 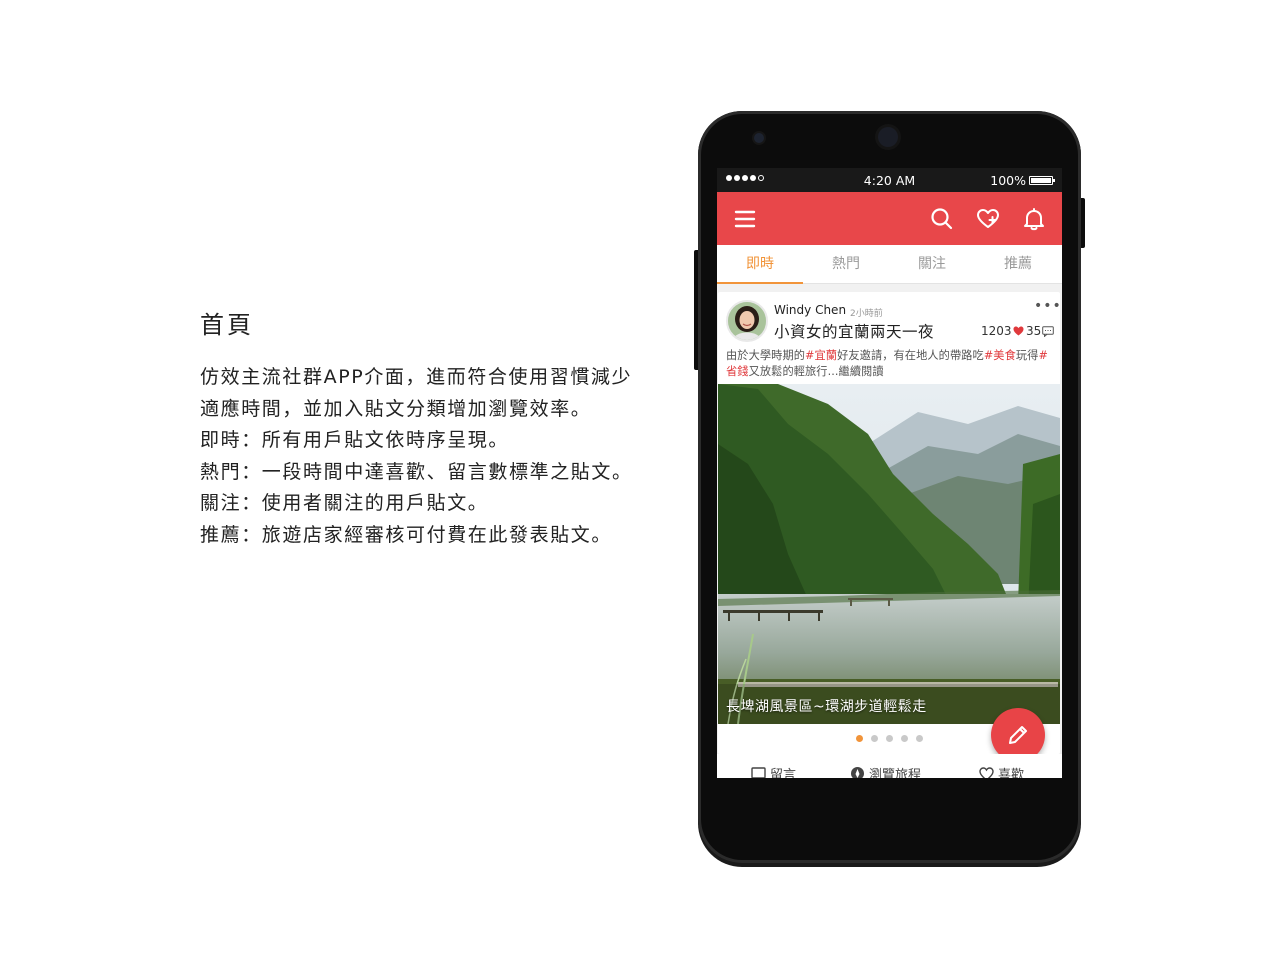 What do you see at coordinates (996, 331) in the screenshot?
I see `like-count-value: 1203` at bounding box center [996, 331].